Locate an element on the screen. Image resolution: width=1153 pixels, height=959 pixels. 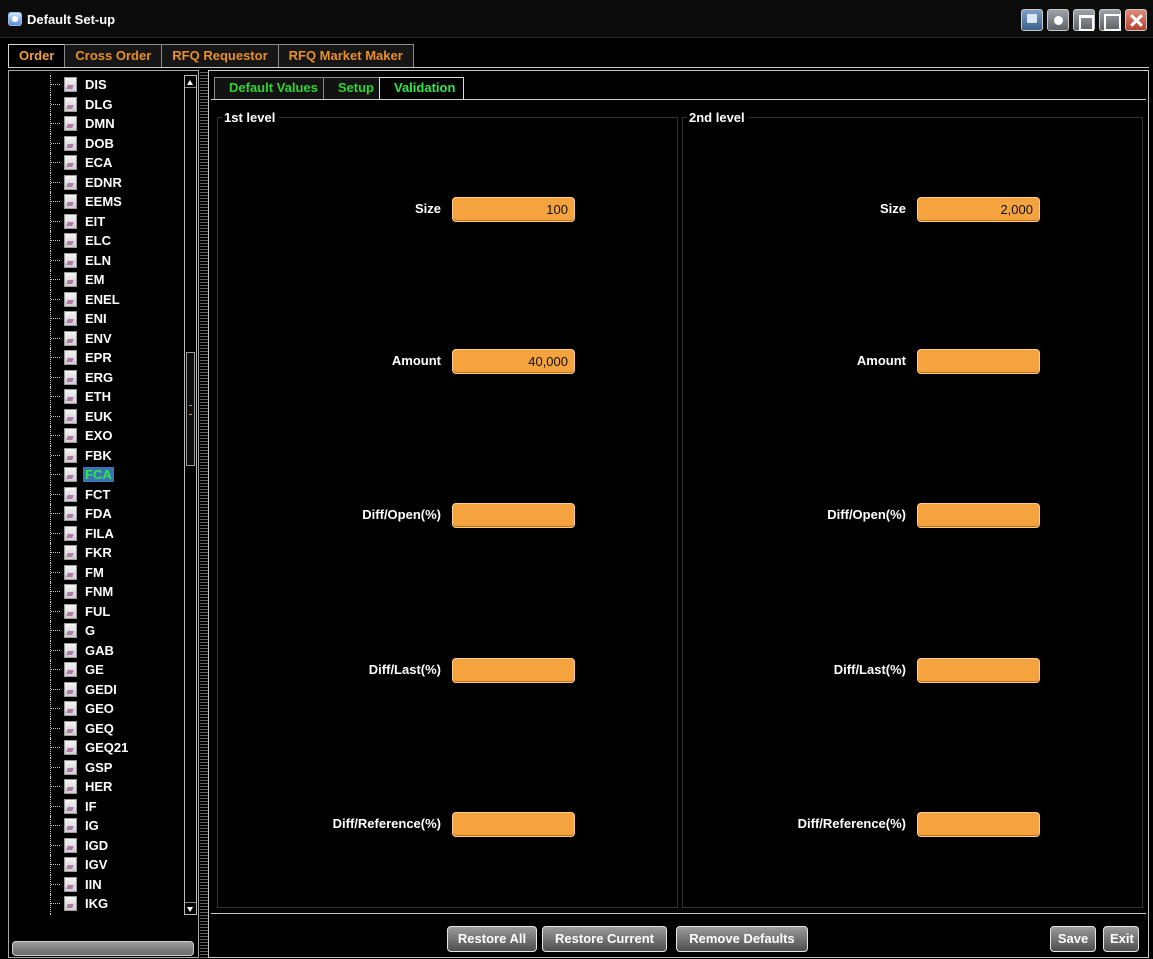
level-1-diff-last-input is located at coordinates (513, 670).